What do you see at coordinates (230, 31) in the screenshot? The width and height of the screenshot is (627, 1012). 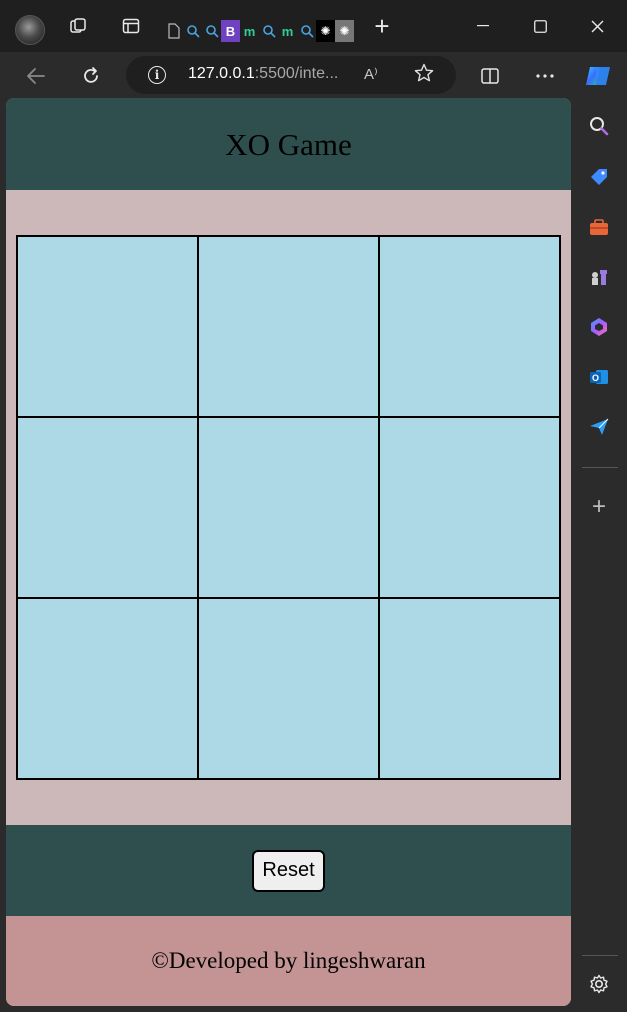 I see `b-icon: B` at bounding box center [230, 31].